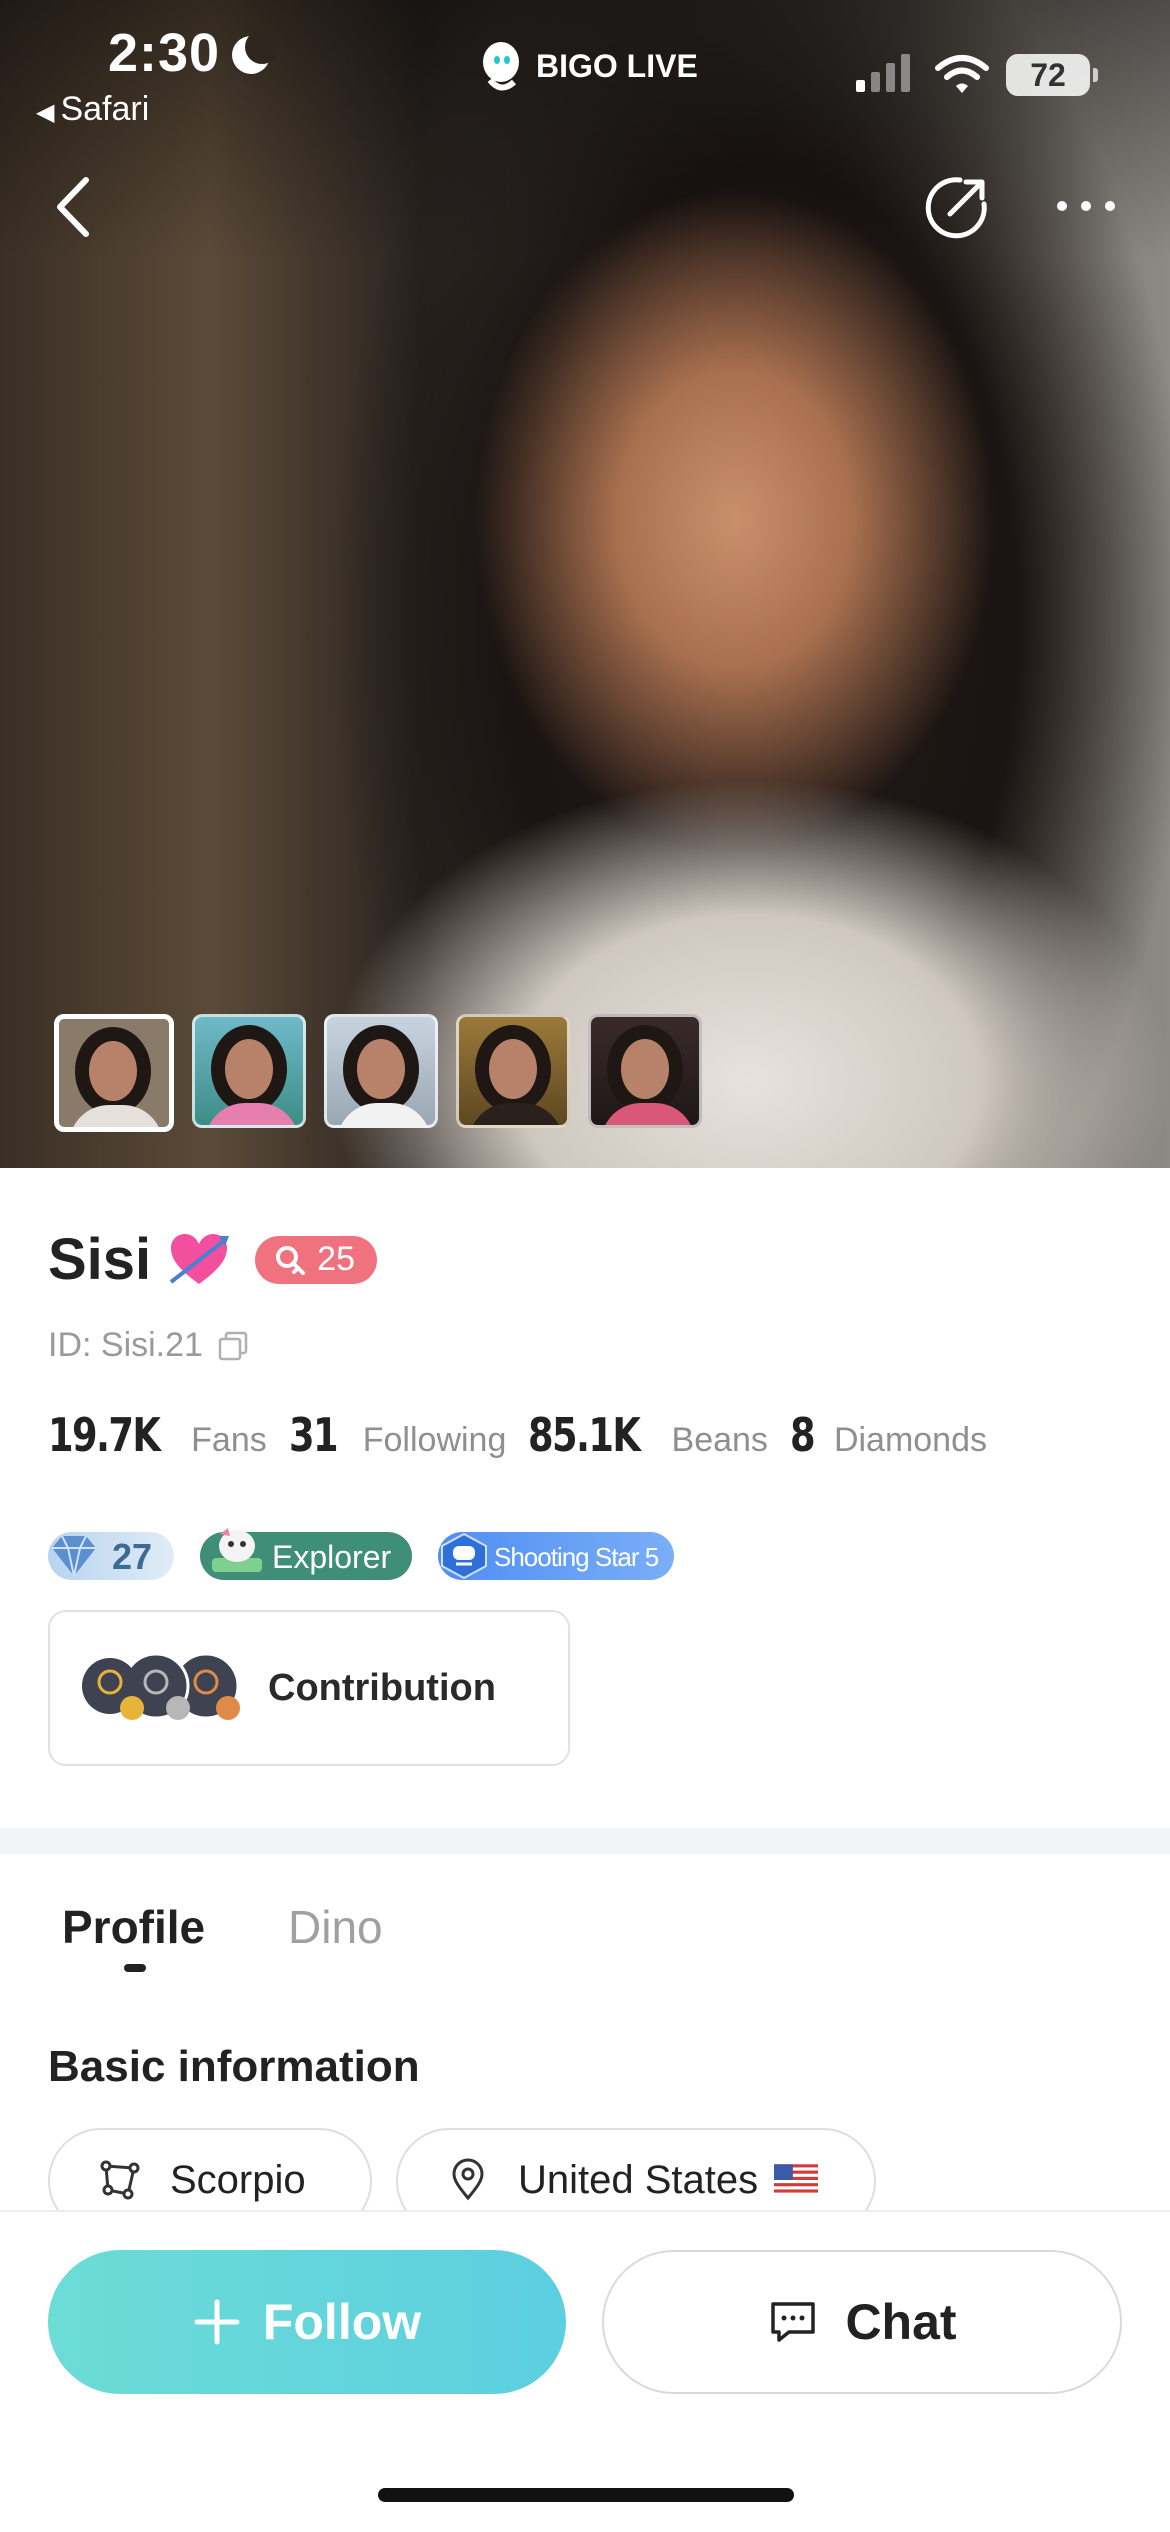  I want to click on zodiac-icon, so click(120, 2180).